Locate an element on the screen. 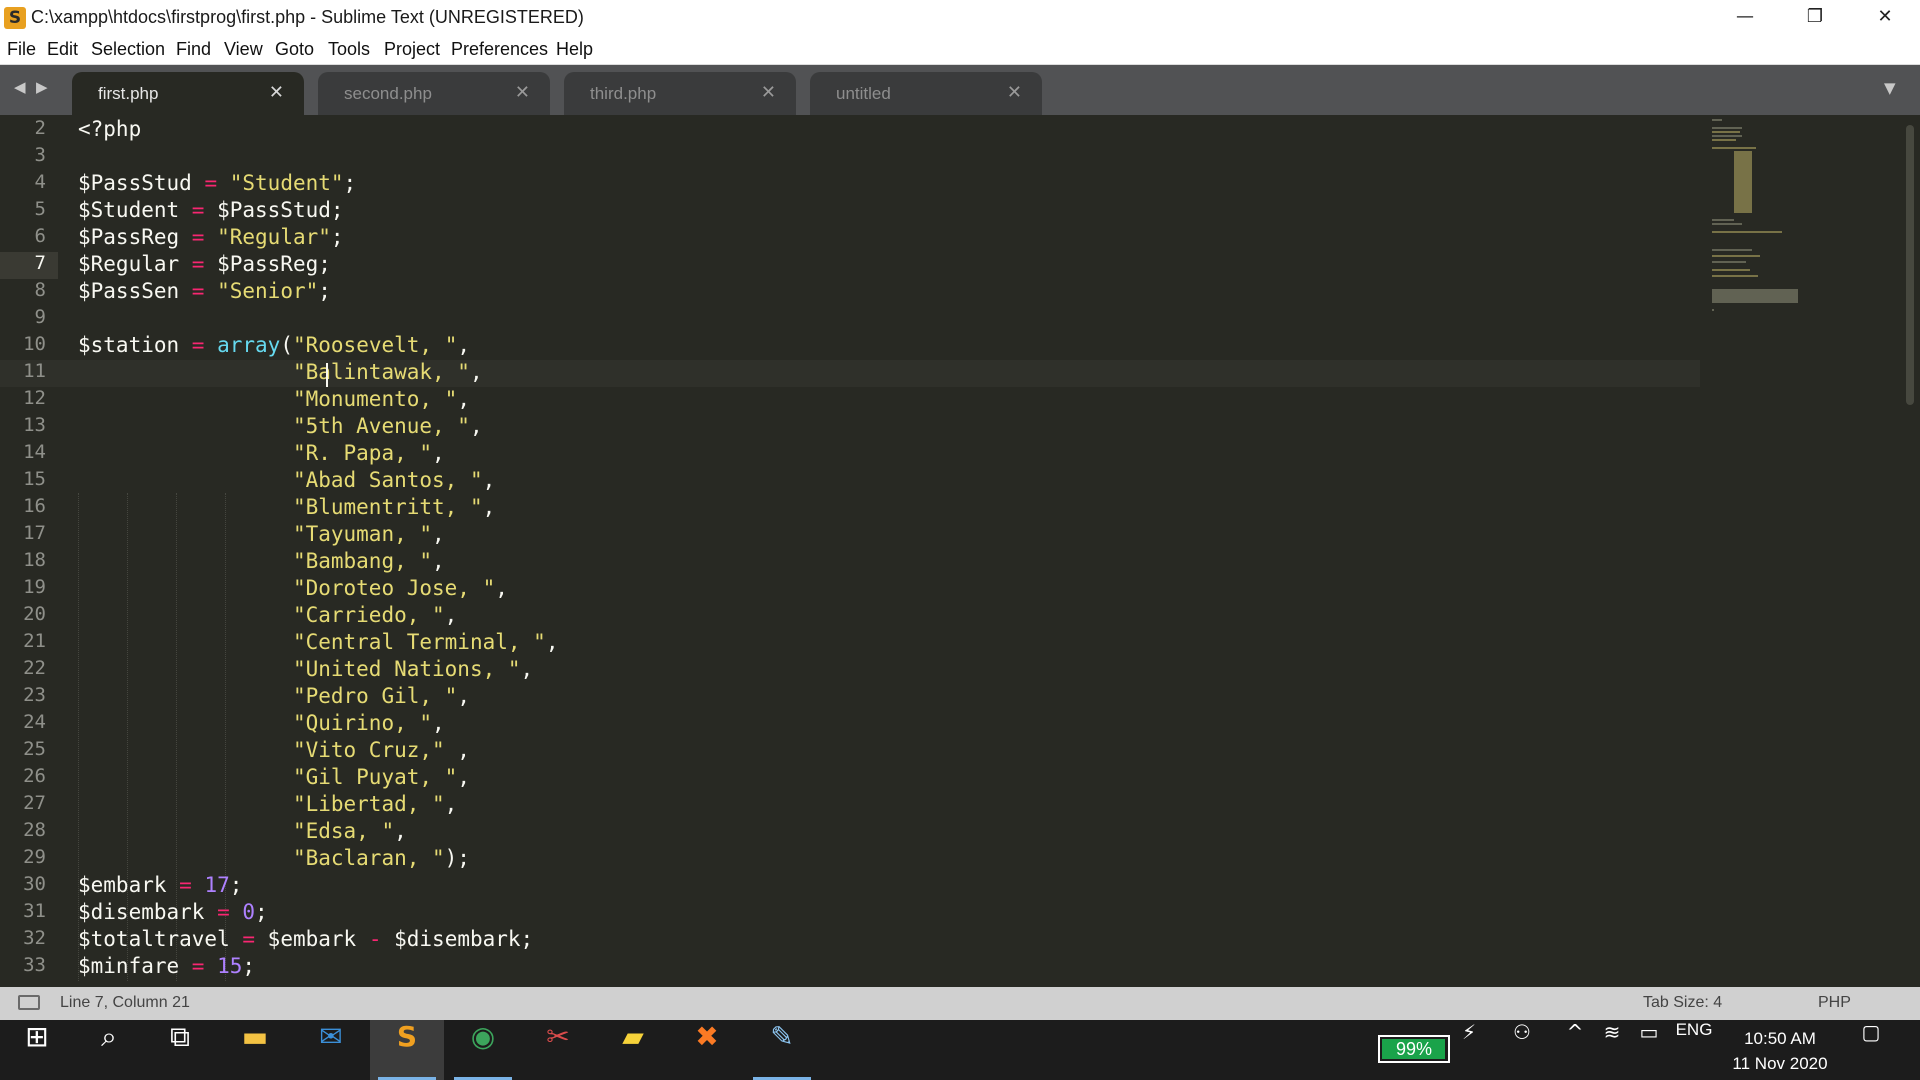 The image size is (1920, 1080). line-number: 2 is located at coordinates (29, 130).